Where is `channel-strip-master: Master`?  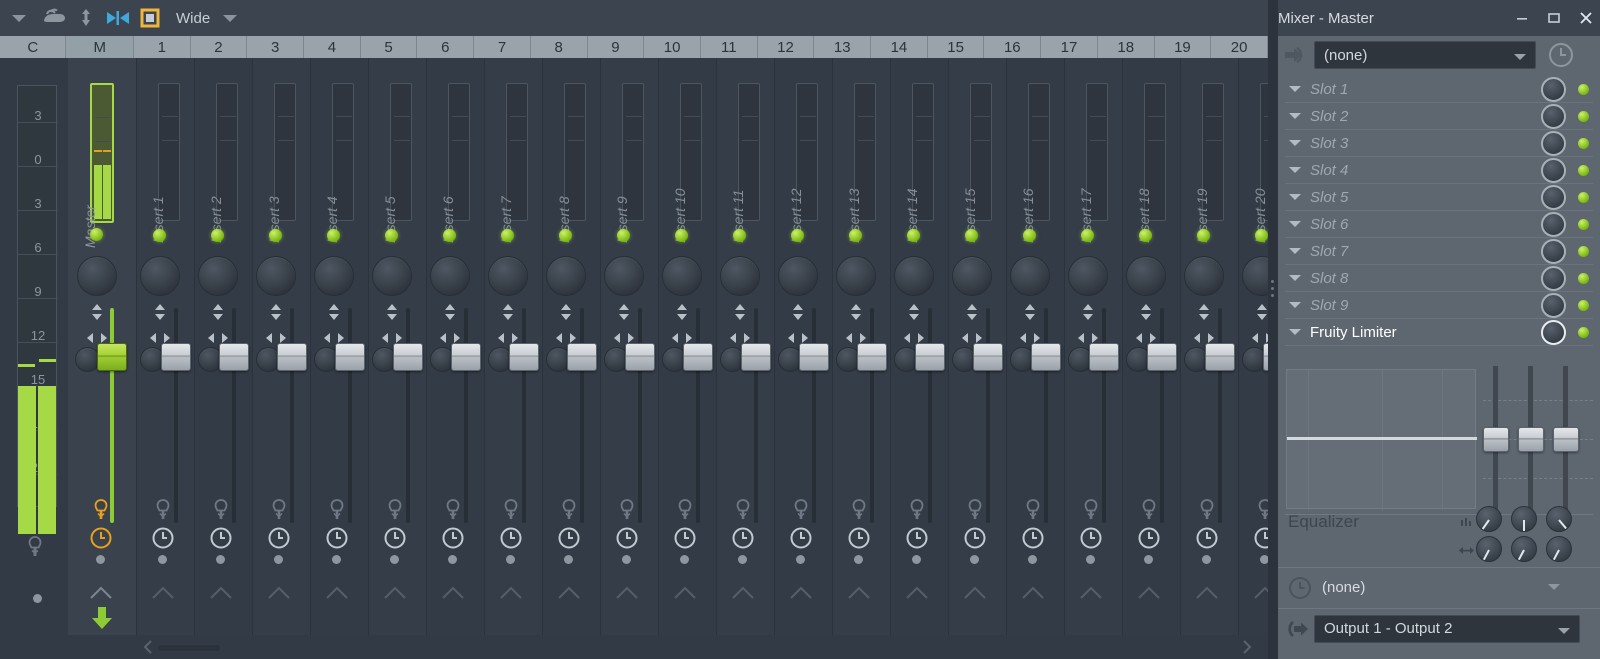
channel-strip-master: Master is located at coordinates (102, 358).